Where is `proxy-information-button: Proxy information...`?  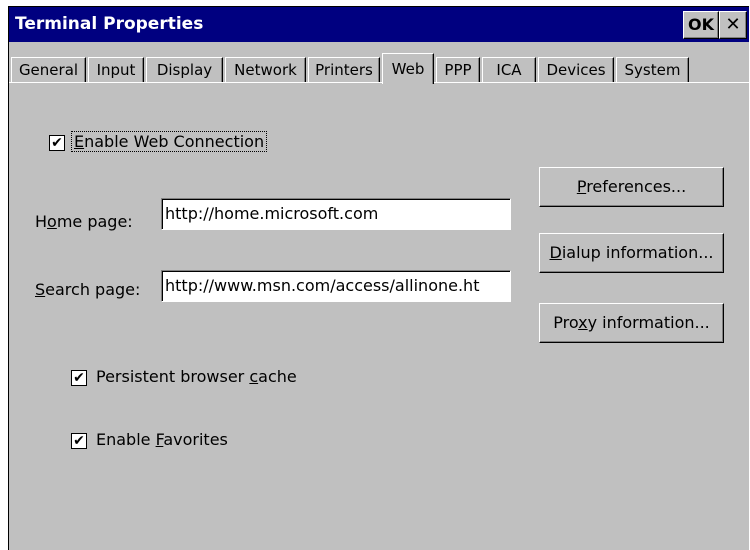
proxy-information-button: Proxy information... is located at coordinates (631, 323).